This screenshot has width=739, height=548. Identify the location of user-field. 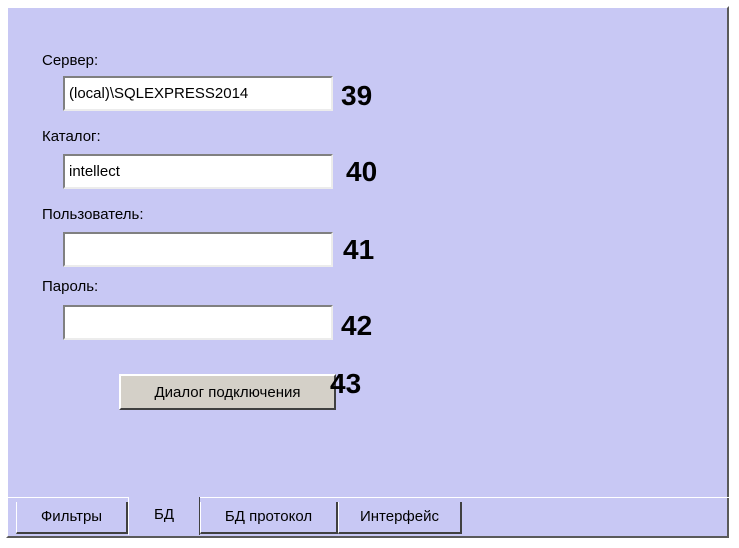
(198, 249).